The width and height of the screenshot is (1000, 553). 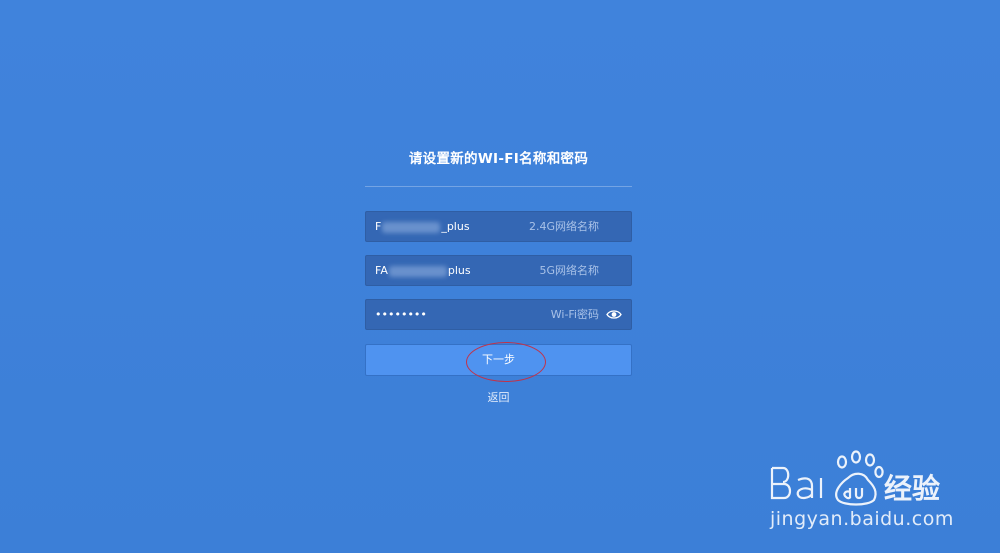 I want to click on eye-icon, so click(x=614, y=314).